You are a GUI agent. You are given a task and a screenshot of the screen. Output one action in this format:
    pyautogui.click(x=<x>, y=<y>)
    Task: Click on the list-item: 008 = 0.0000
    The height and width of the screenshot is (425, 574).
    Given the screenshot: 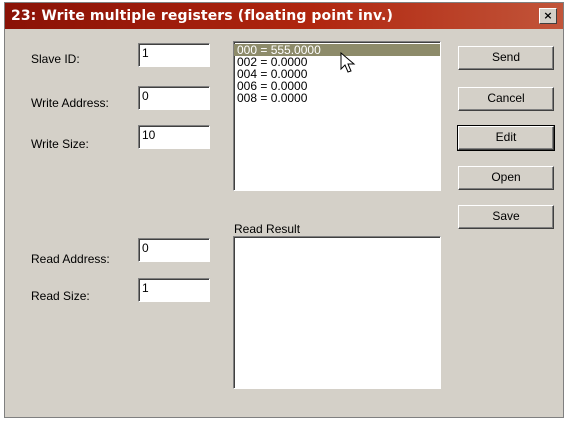 What is the action you would take?
    pyautogui.click(x=337, y=98)
    